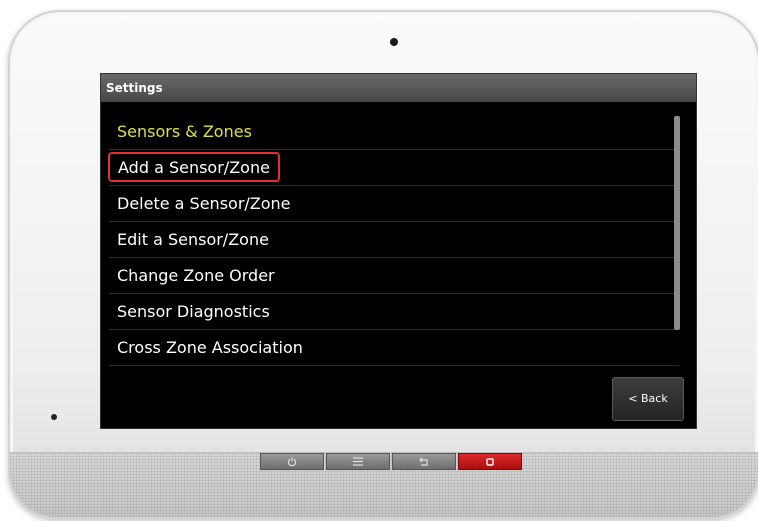 This screenshot has height=521, width=758. I want to click on menu-item-label: Delete a Sensor/Zone, so click(204, 203).